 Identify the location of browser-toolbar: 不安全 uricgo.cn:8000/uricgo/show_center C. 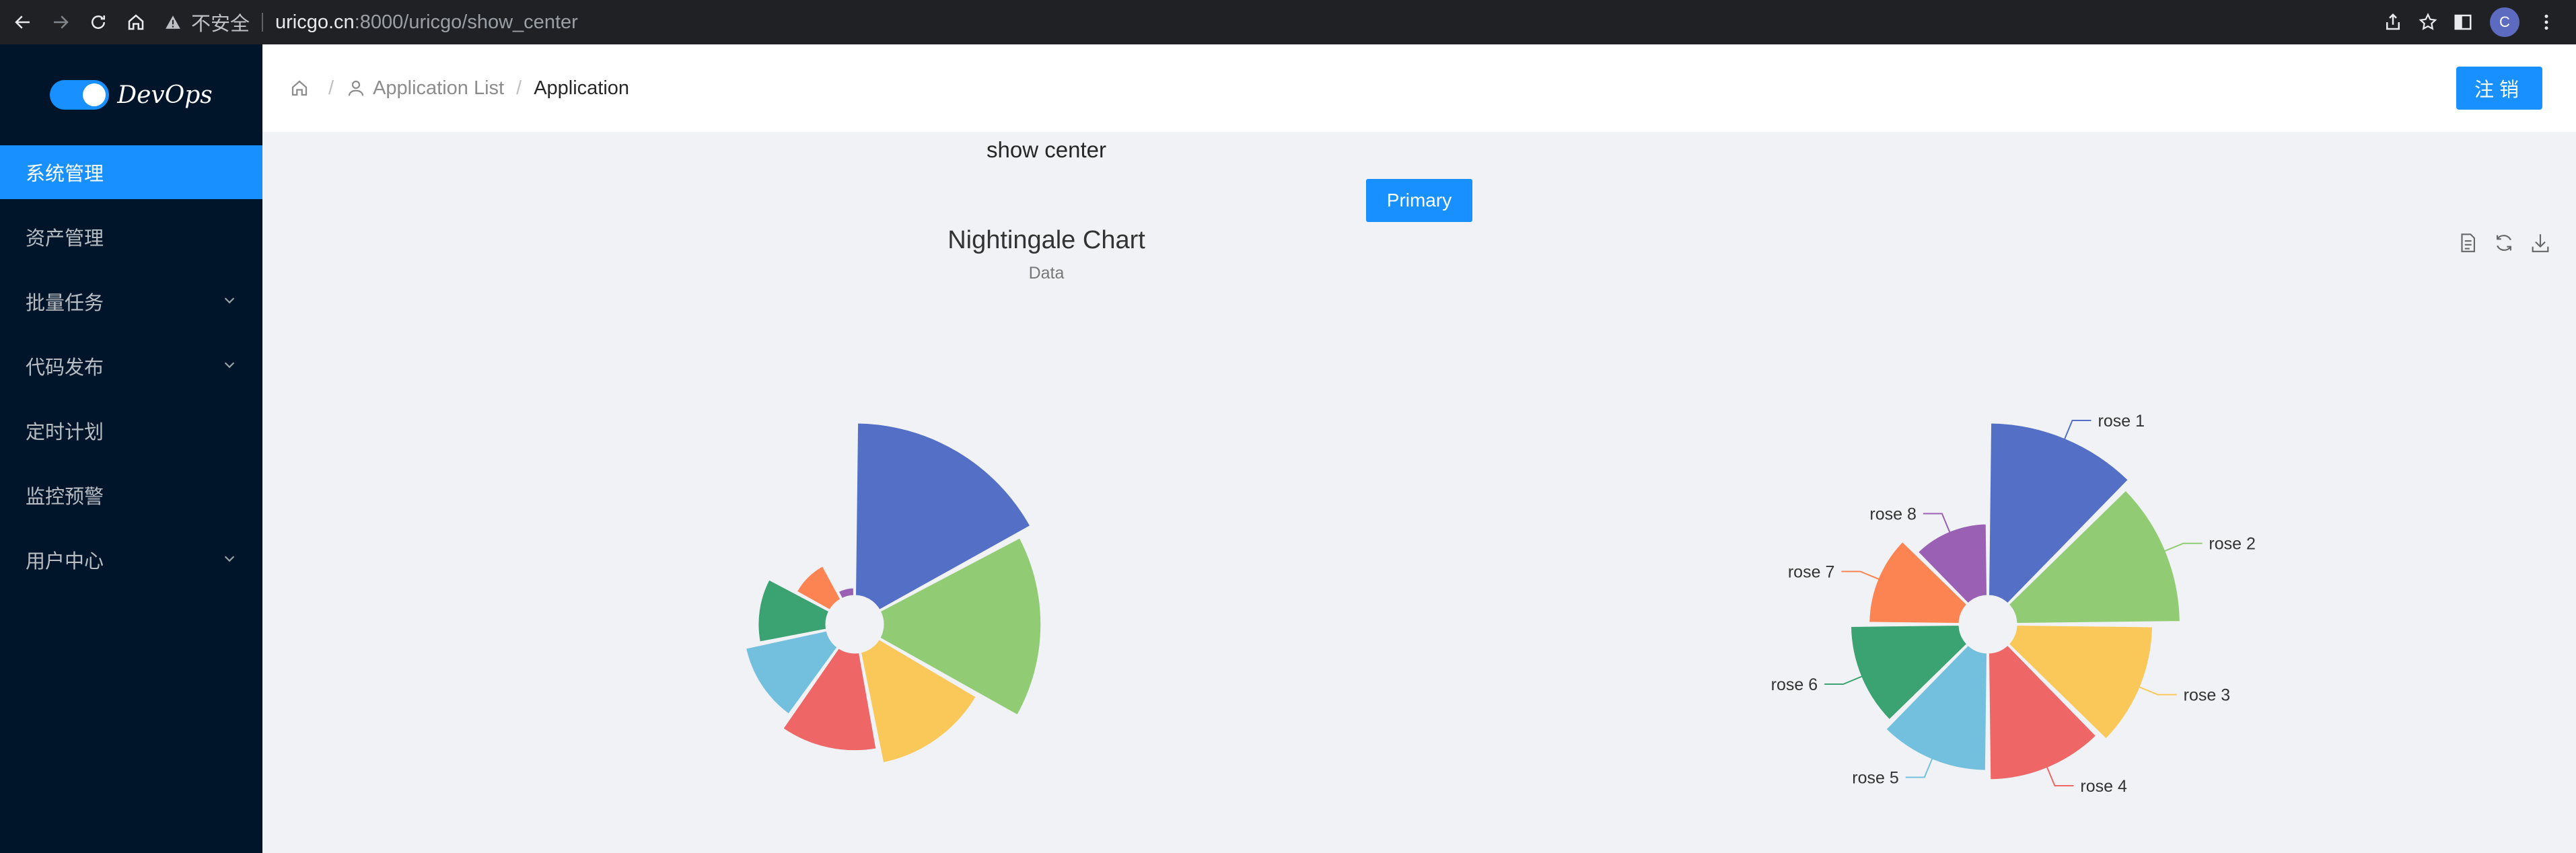
(1288, 22).